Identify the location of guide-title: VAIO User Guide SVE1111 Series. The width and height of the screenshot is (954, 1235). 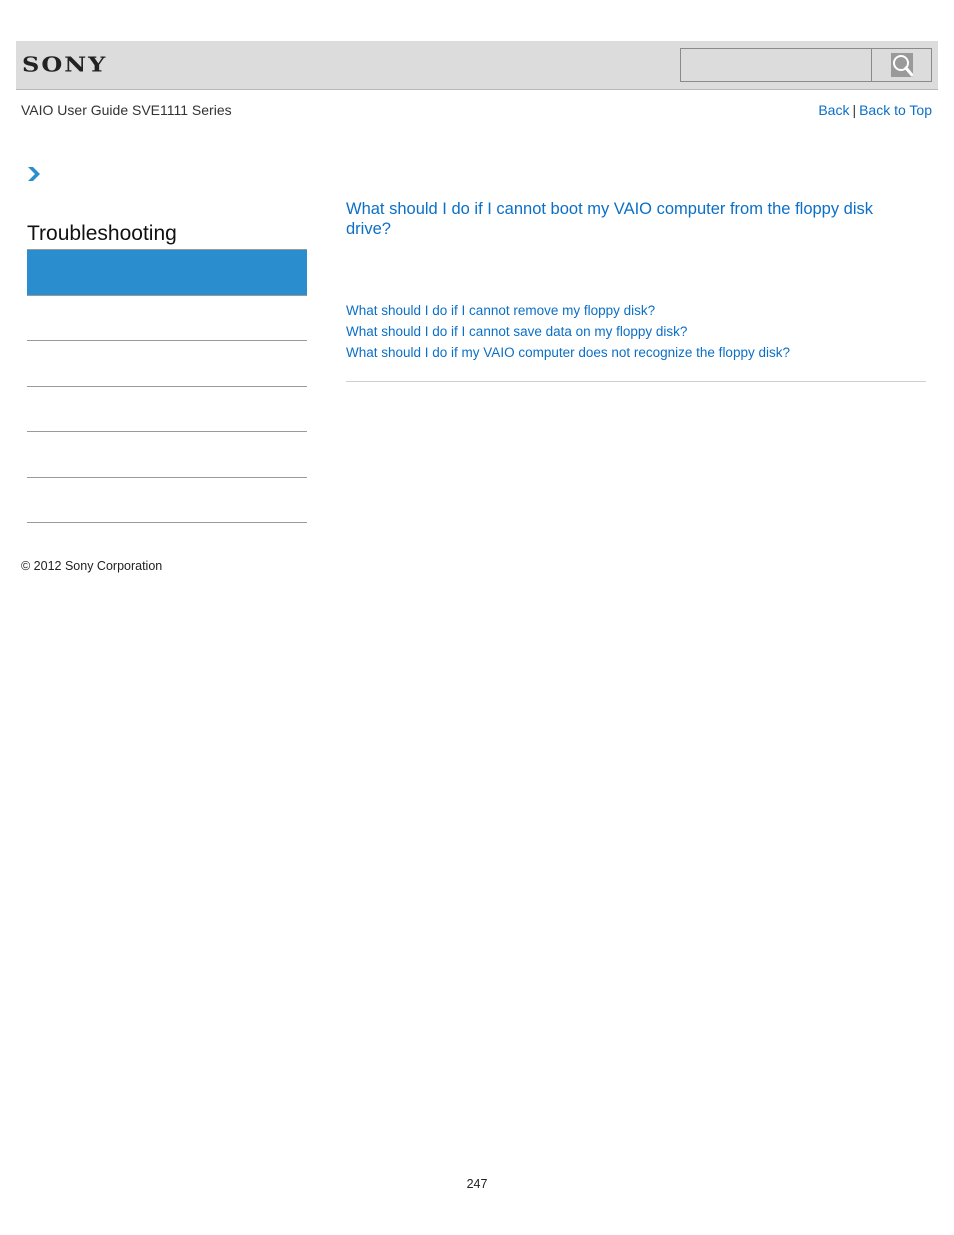
(126, 110).